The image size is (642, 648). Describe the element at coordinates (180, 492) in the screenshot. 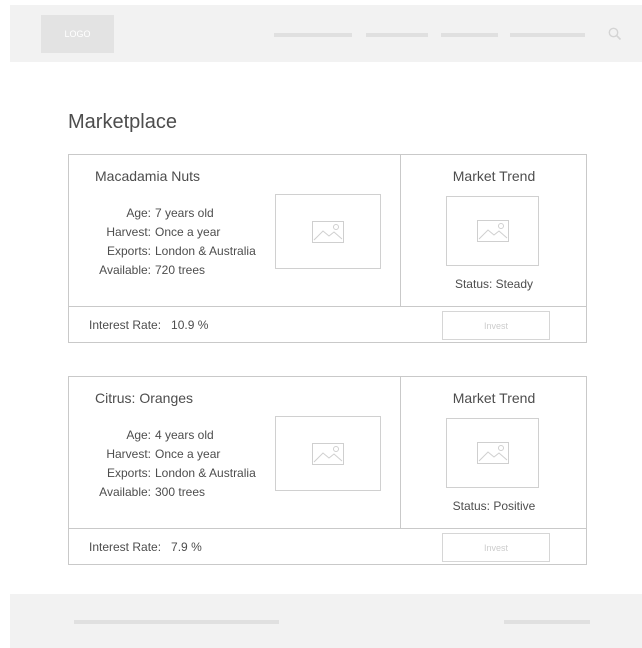

I see `detail-value: 300 trees` at that location.